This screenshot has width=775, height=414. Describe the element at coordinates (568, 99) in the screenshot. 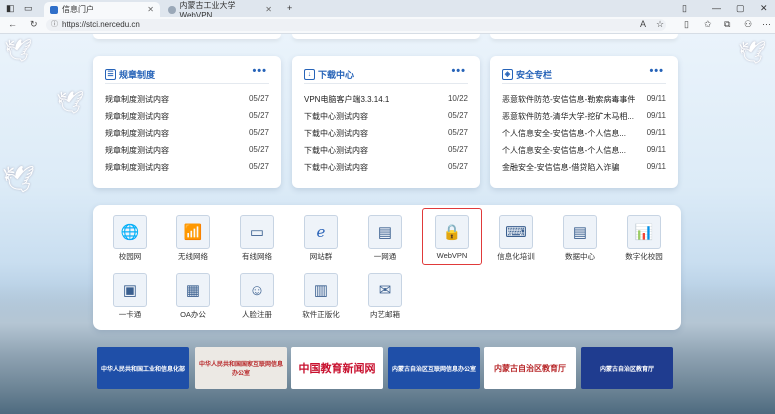

I see `item-title: 恶意软件防范-安信信息-勒索病毒事件` at that location.